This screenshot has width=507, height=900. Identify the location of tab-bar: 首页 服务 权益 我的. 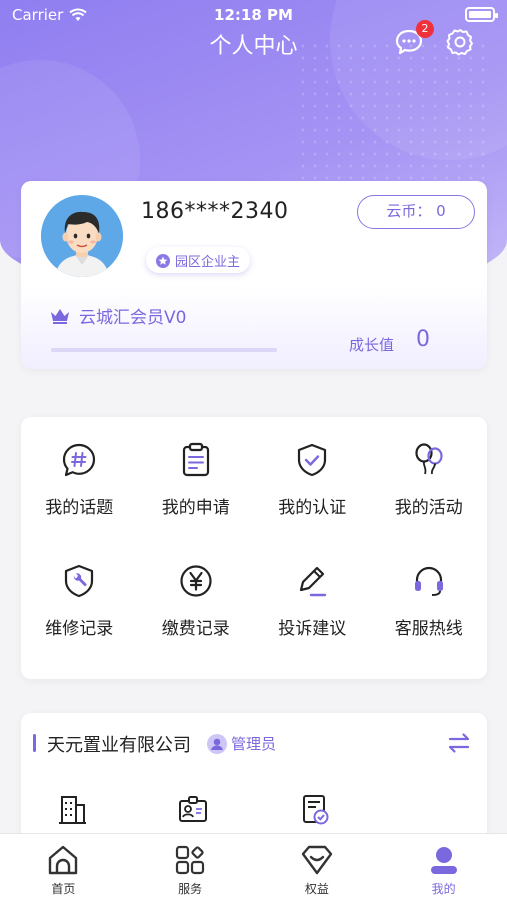
(253, 866).